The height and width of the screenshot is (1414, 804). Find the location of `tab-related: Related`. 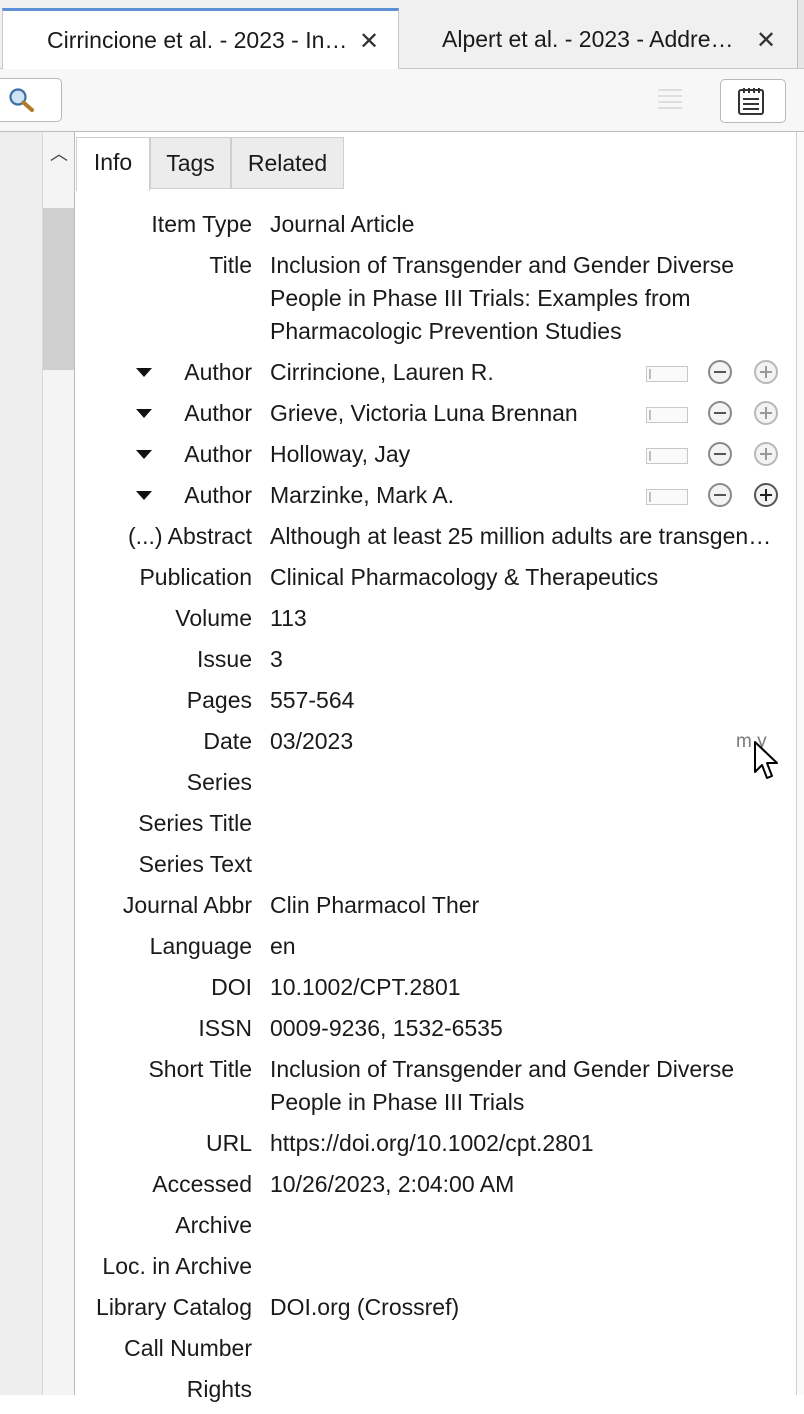

tab-related: Related is located at coordinates (287, 163).